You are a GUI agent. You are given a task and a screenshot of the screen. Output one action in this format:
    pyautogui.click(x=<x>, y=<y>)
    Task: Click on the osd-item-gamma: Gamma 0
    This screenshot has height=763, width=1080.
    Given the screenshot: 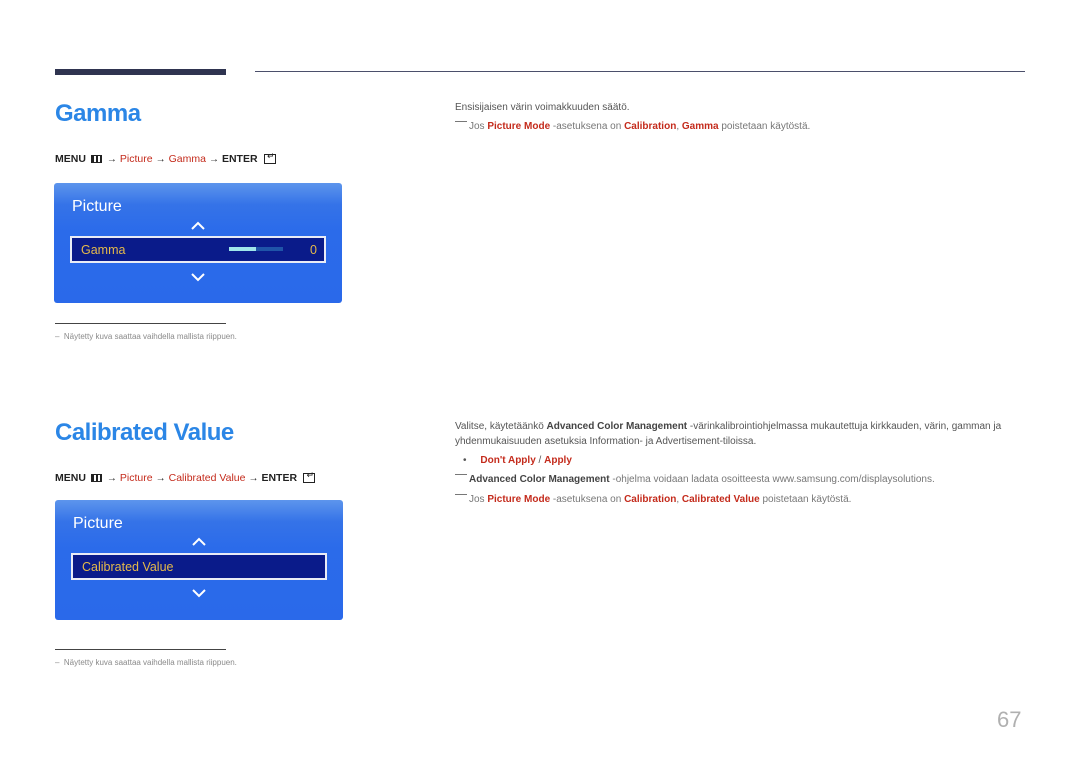 What is the action you would take?
    pyautogui.click(x=198, y=249)
    